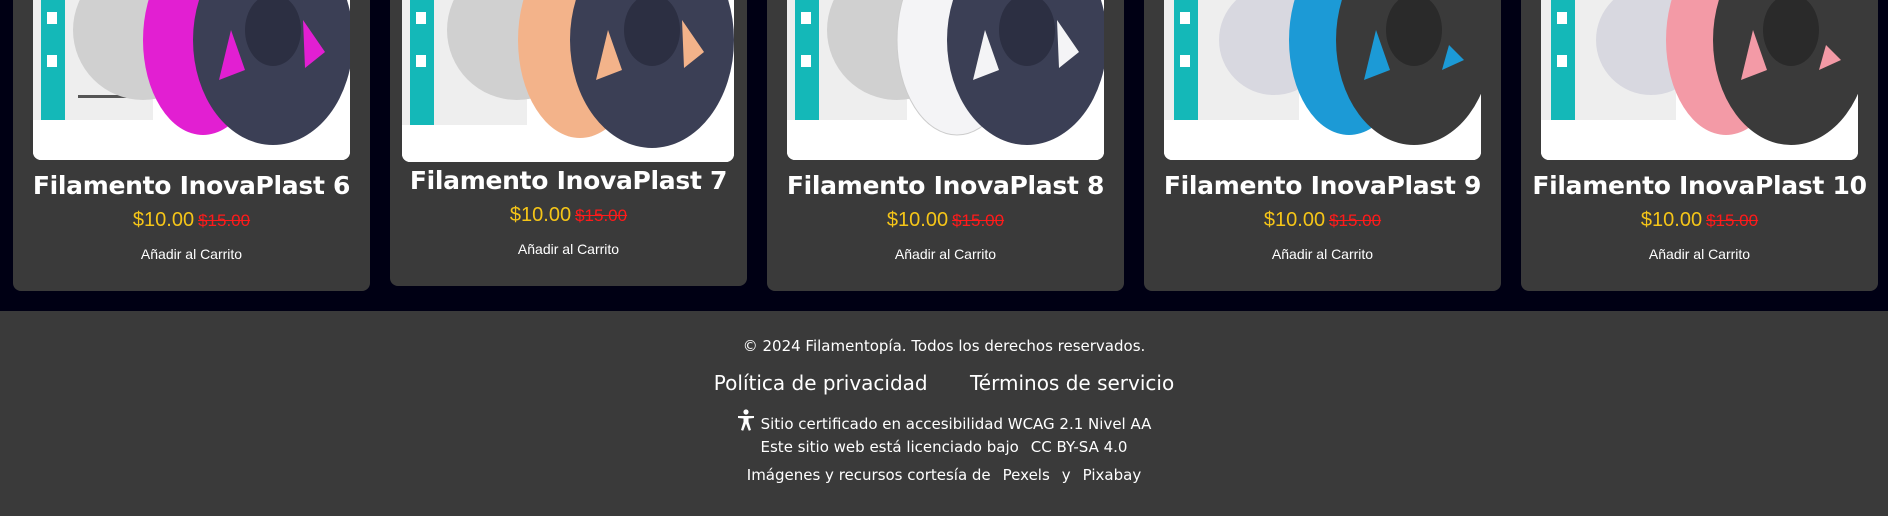 Image resolution: width=1888 pixels, height=516 pixels. I want to click on credits-and: y, so click(1066, 475).